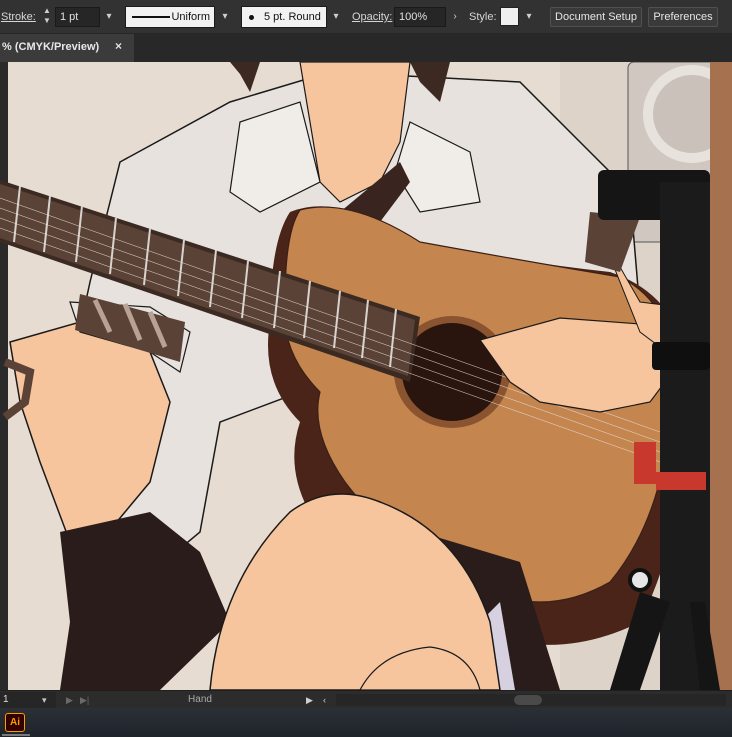 The width and height of the screenshot is (732, 737). What do you see at coordinates (118, 46) in the screenshot?
I see `close-icon: ×` at bounding box center [118, 46].